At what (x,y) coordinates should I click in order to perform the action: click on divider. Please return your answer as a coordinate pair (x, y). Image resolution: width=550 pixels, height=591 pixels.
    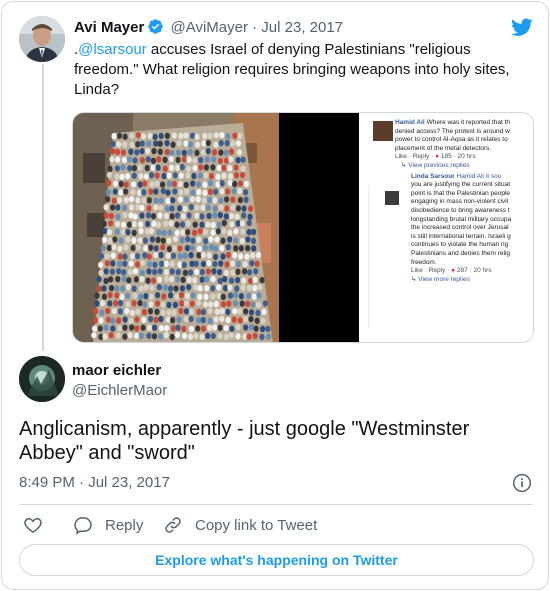
    Looking at the image, I should click on (276, 504).